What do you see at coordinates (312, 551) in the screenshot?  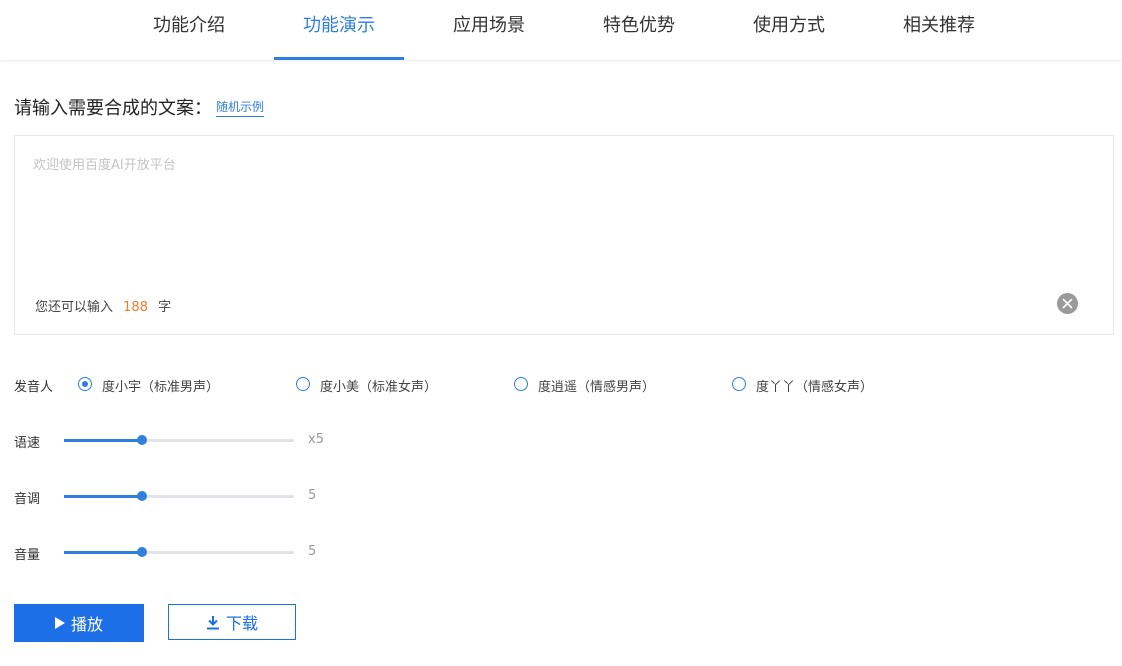 I see `volume-value: 5` at bounding box center [312, 551].